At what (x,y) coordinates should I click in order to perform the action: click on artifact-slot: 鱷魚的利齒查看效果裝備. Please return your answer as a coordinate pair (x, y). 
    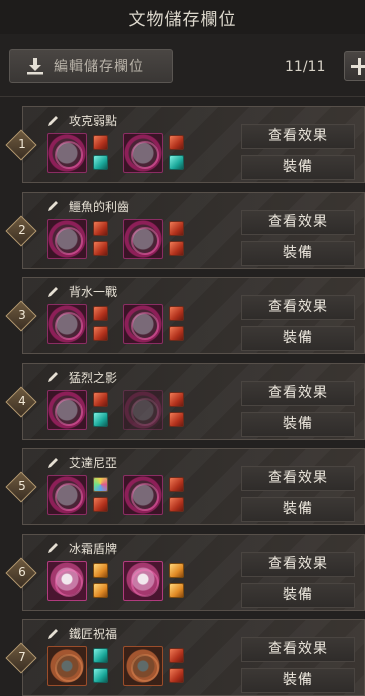
    Looking at the image, I should click on (193, 230).